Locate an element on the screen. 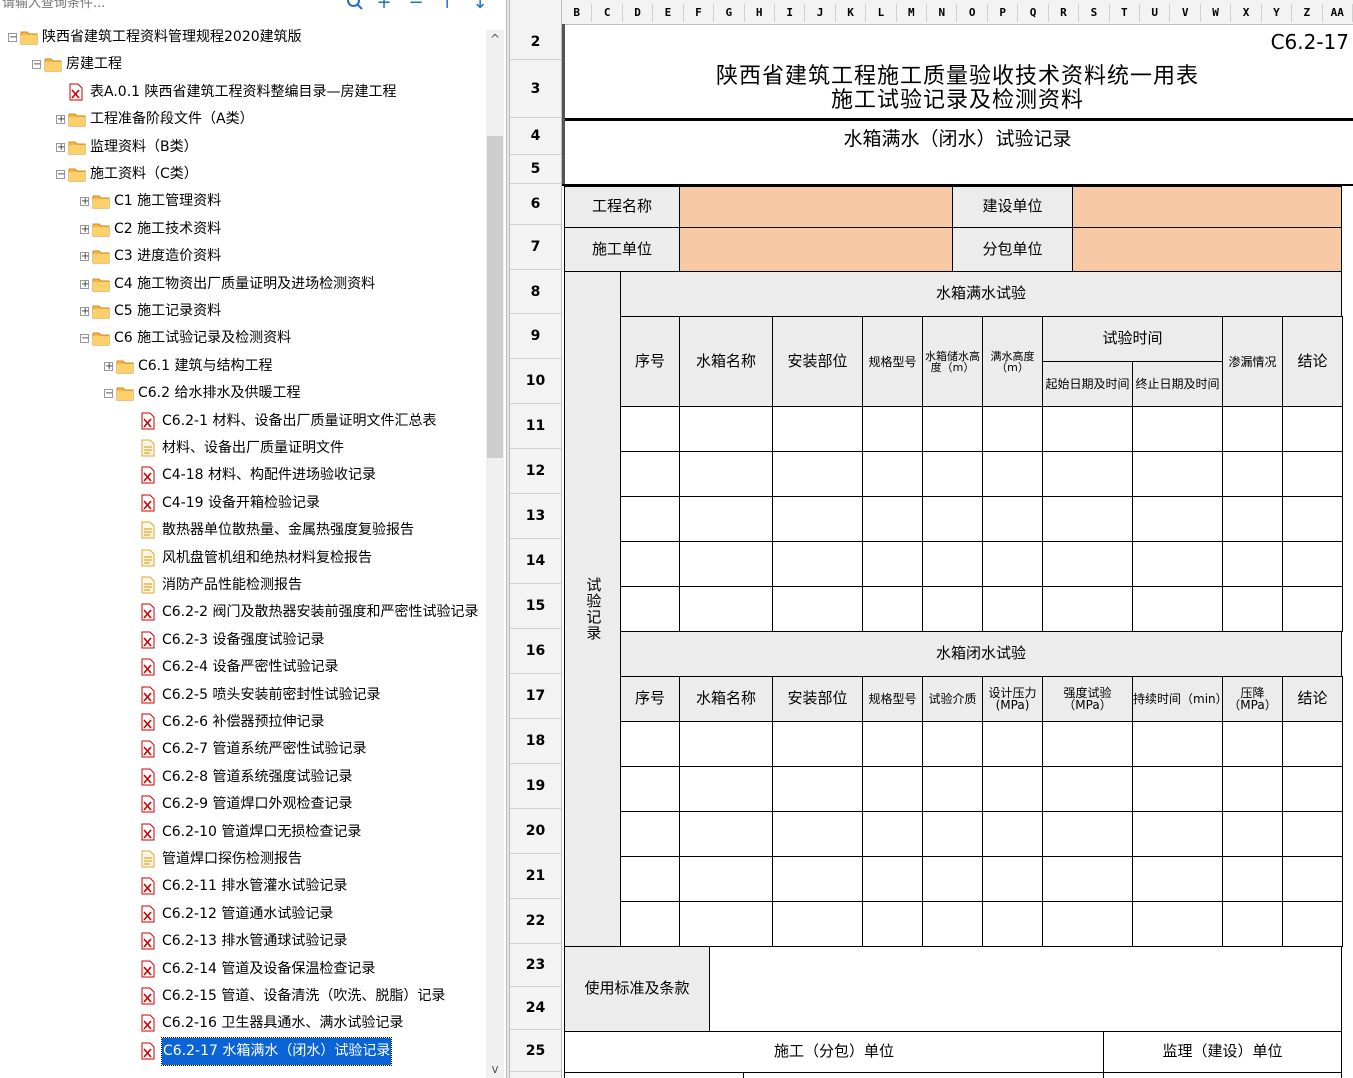  row-header: 13 is located at coordinates (535, 516).